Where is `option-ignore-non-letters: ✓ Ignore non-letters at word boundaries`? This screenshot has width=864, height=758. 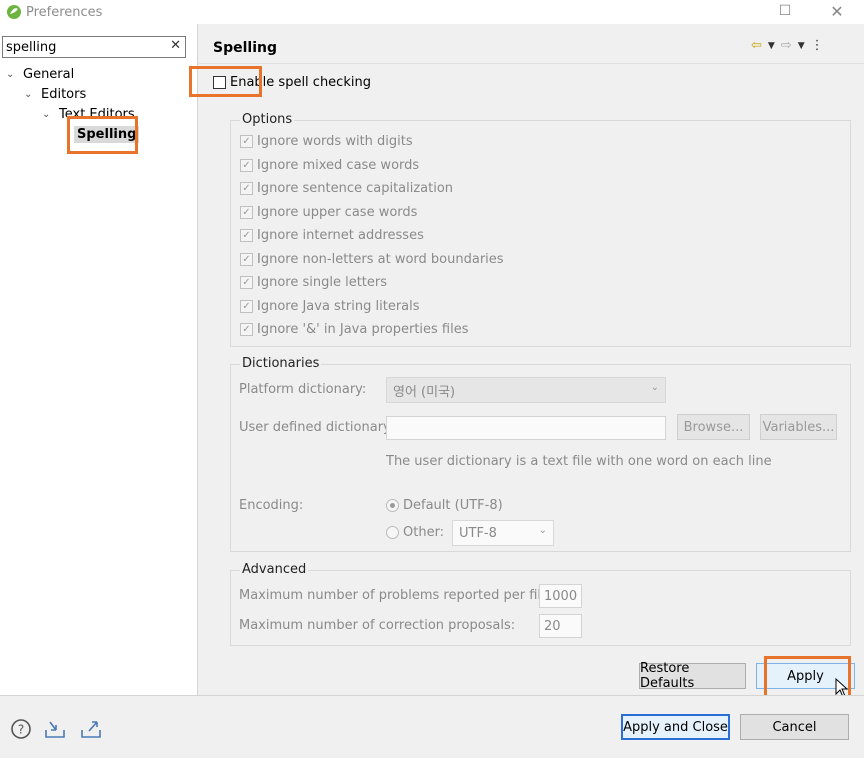
option-ignore-non-letters: ✓ Ignore non-letters at word boundaries is located at coordinates (372, 259).